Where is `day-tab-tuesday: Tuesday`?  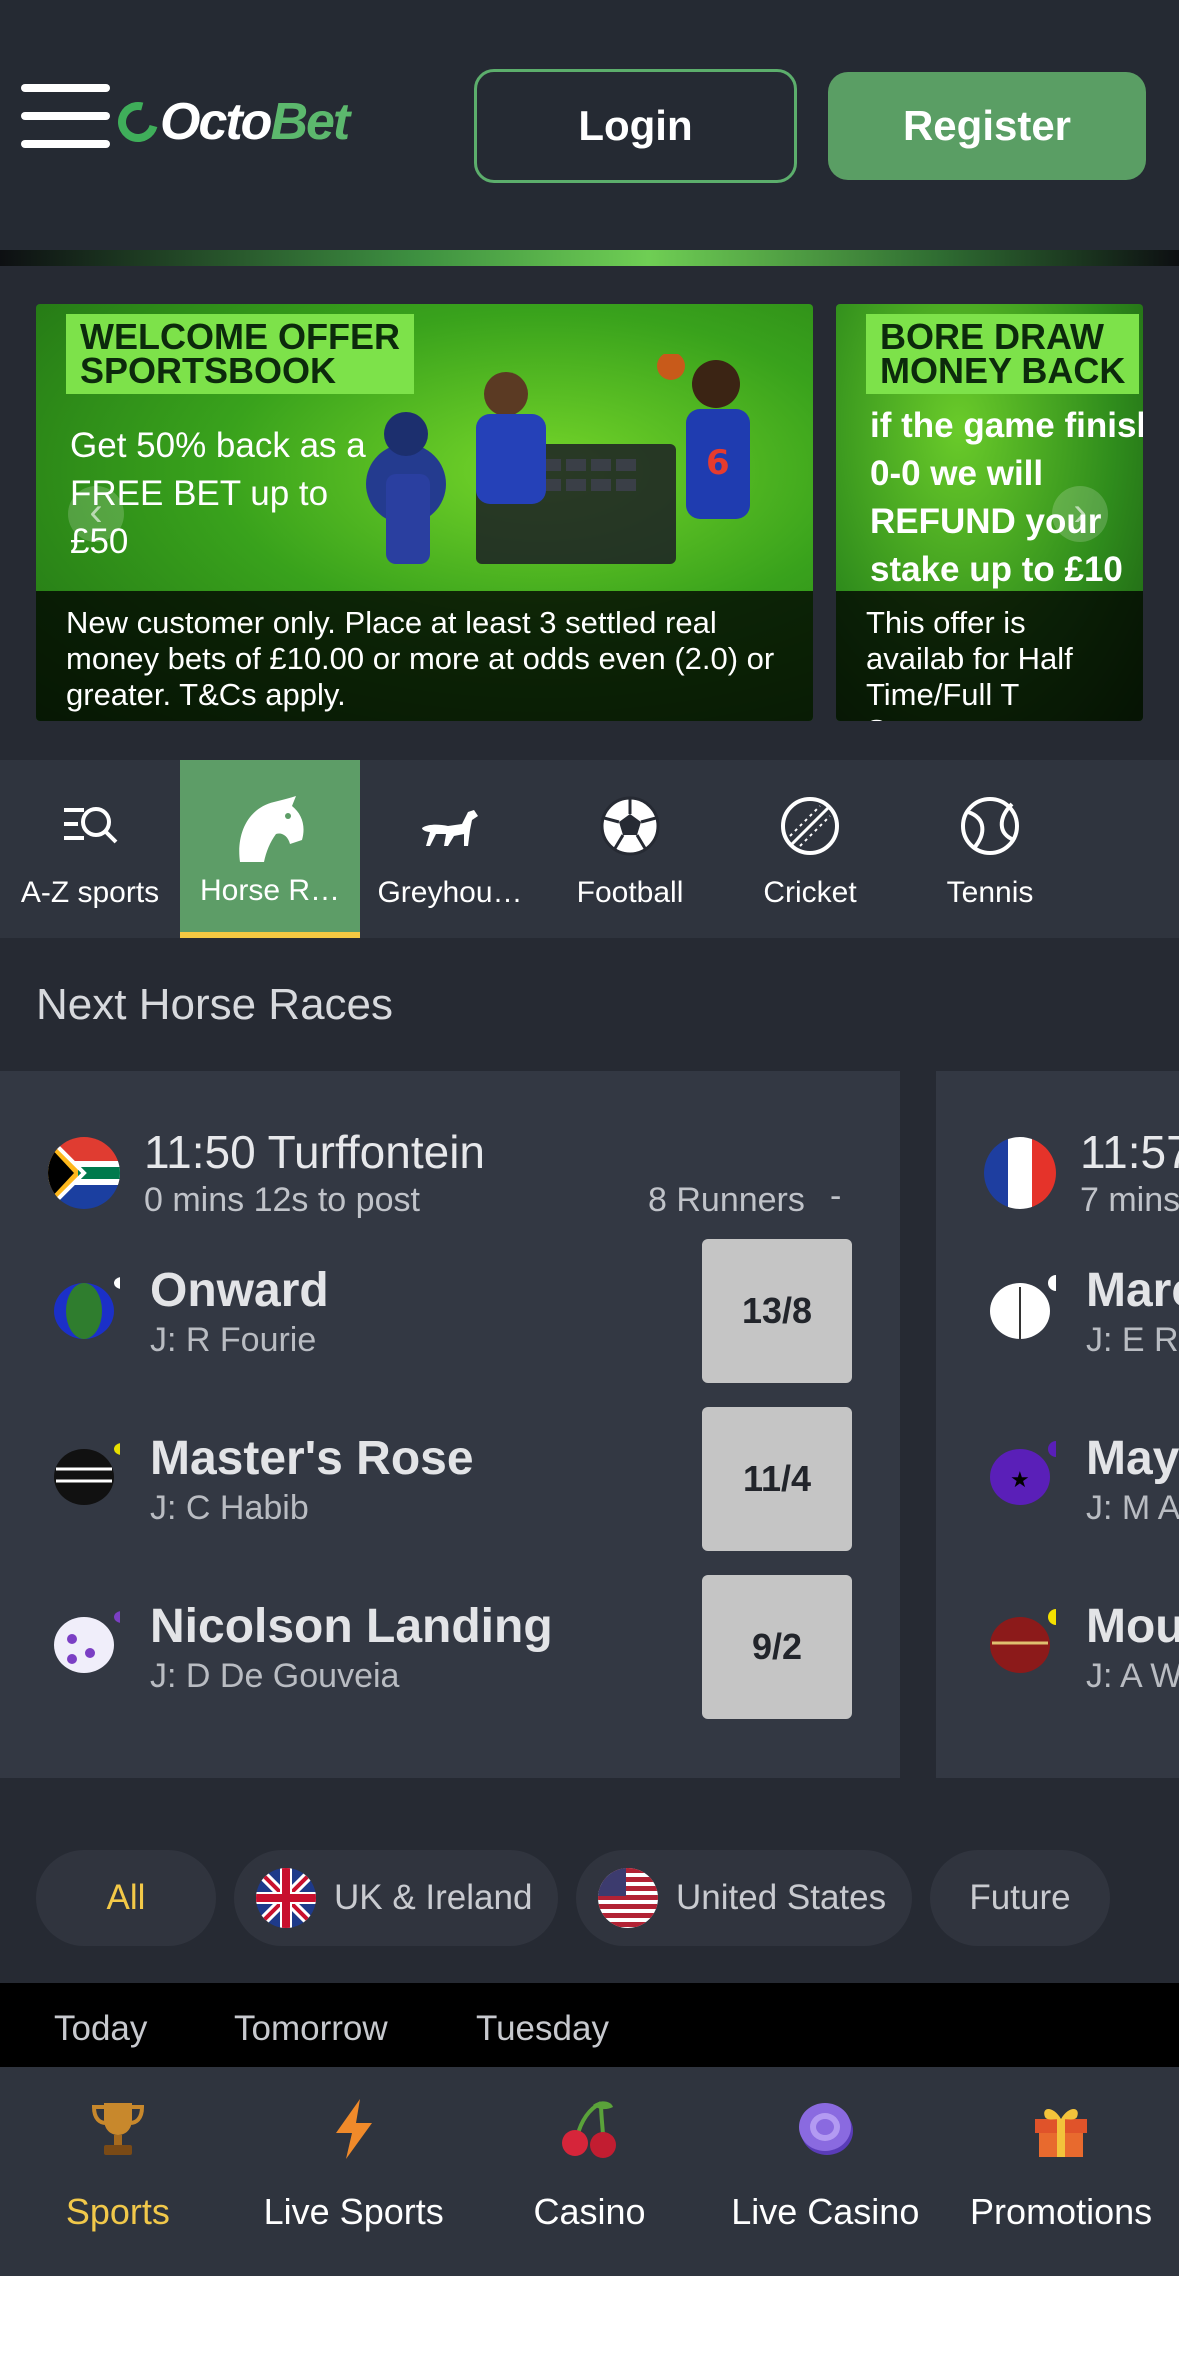 day-tab-tuesday: Tuesday is located at coordinates (542, 2029).